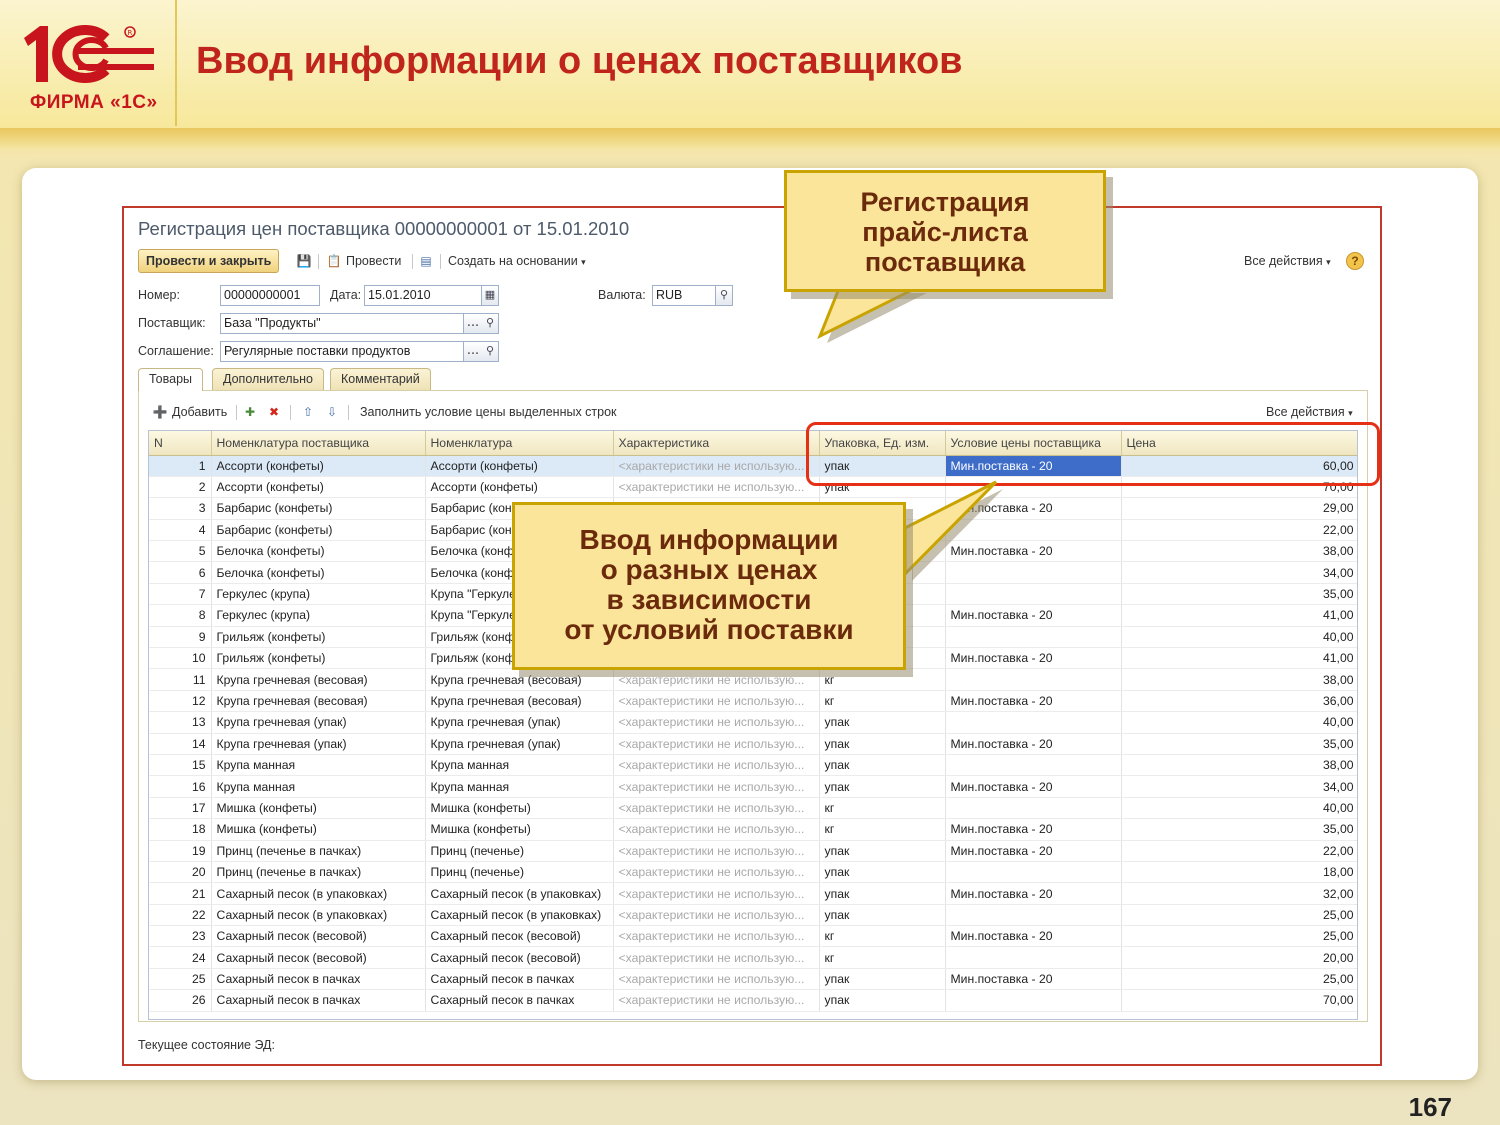  I want to click on callout-line: о разных ценах, so click(709, 569).